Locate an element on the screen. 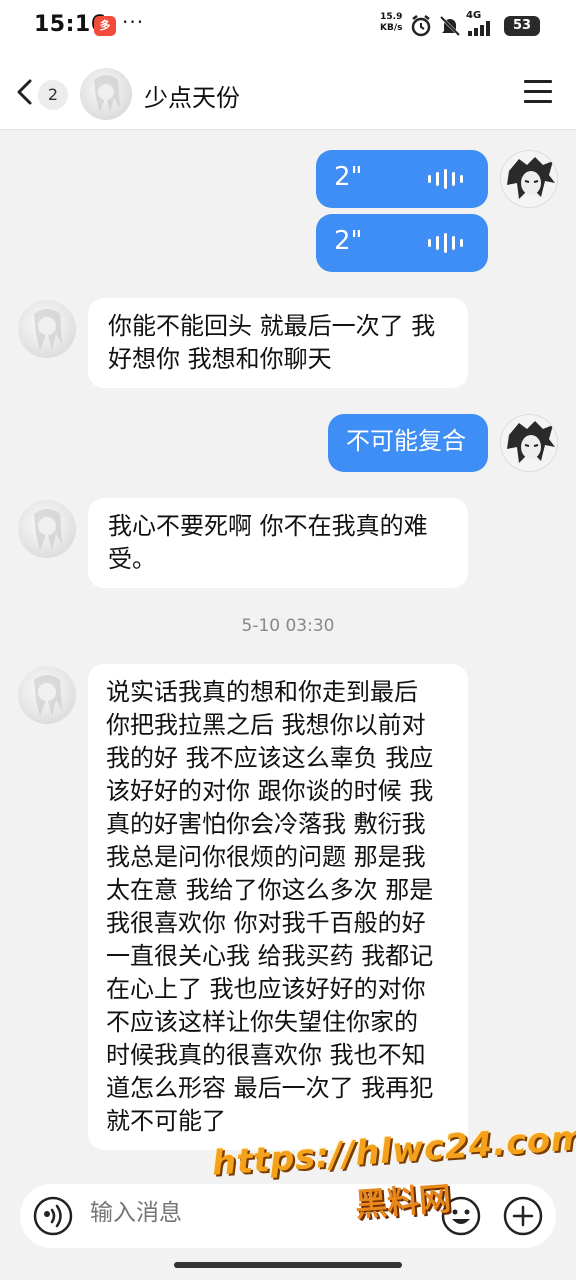 The image size is (576, 1280). message-line: 好想你 我想和你聊天 is located at coordinates (220, 359).